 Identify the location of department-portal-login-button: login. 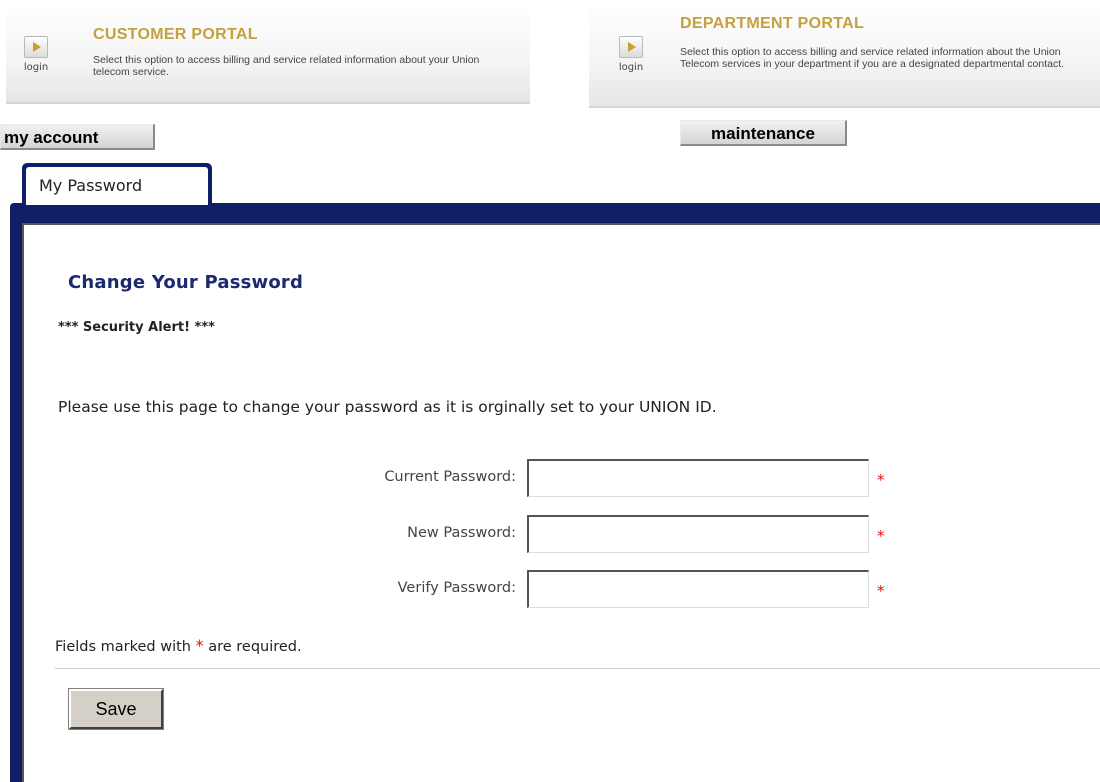
(631, 54).